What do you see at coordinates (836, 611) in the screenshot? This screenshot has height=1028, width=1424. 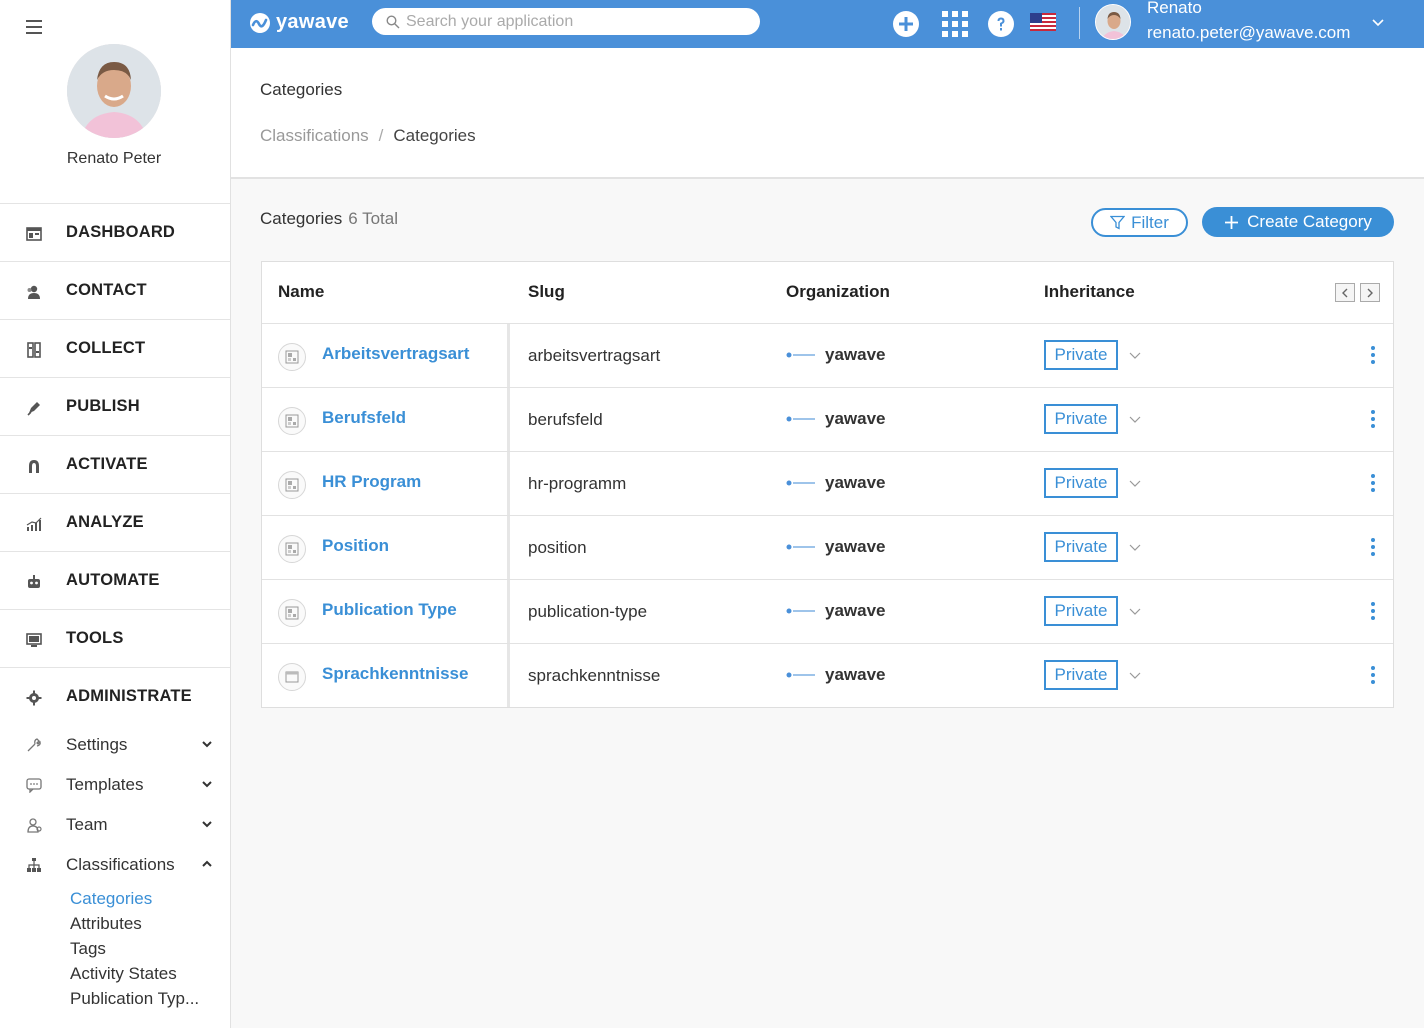 I see `organization: yawave` at bounding box center [836, 611].